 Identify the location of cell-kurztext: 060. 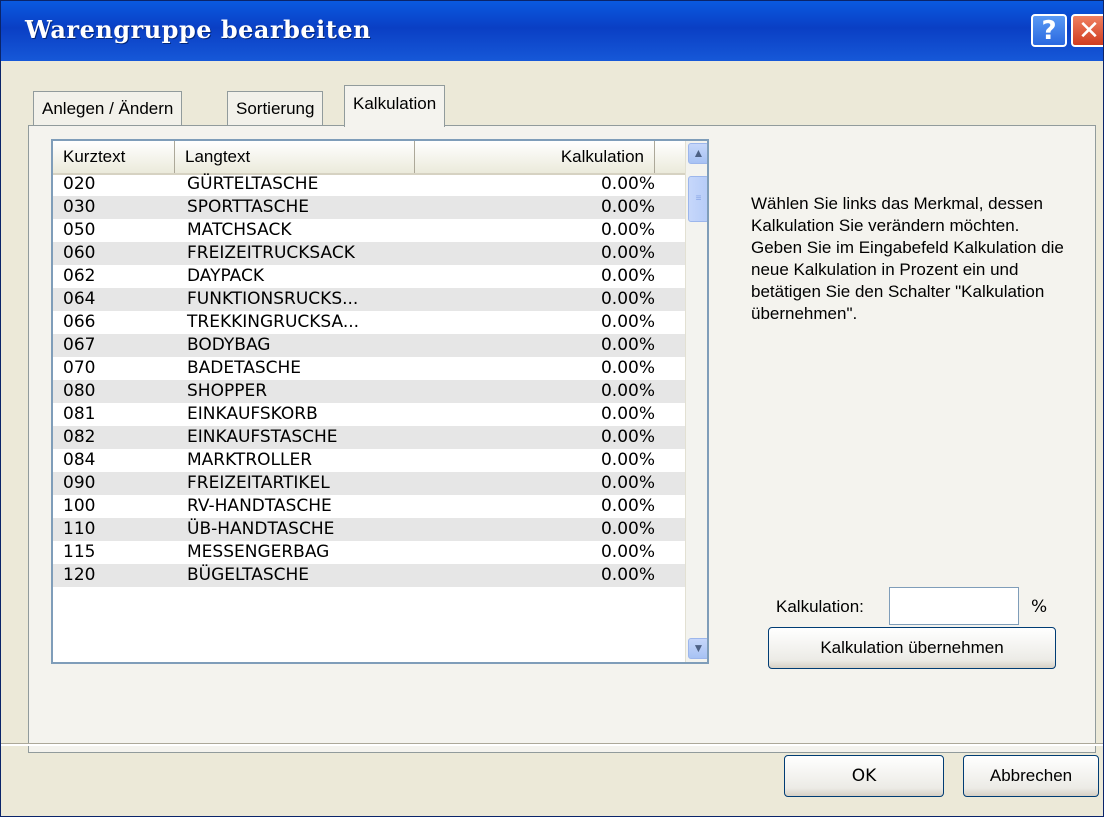
(79, 253).